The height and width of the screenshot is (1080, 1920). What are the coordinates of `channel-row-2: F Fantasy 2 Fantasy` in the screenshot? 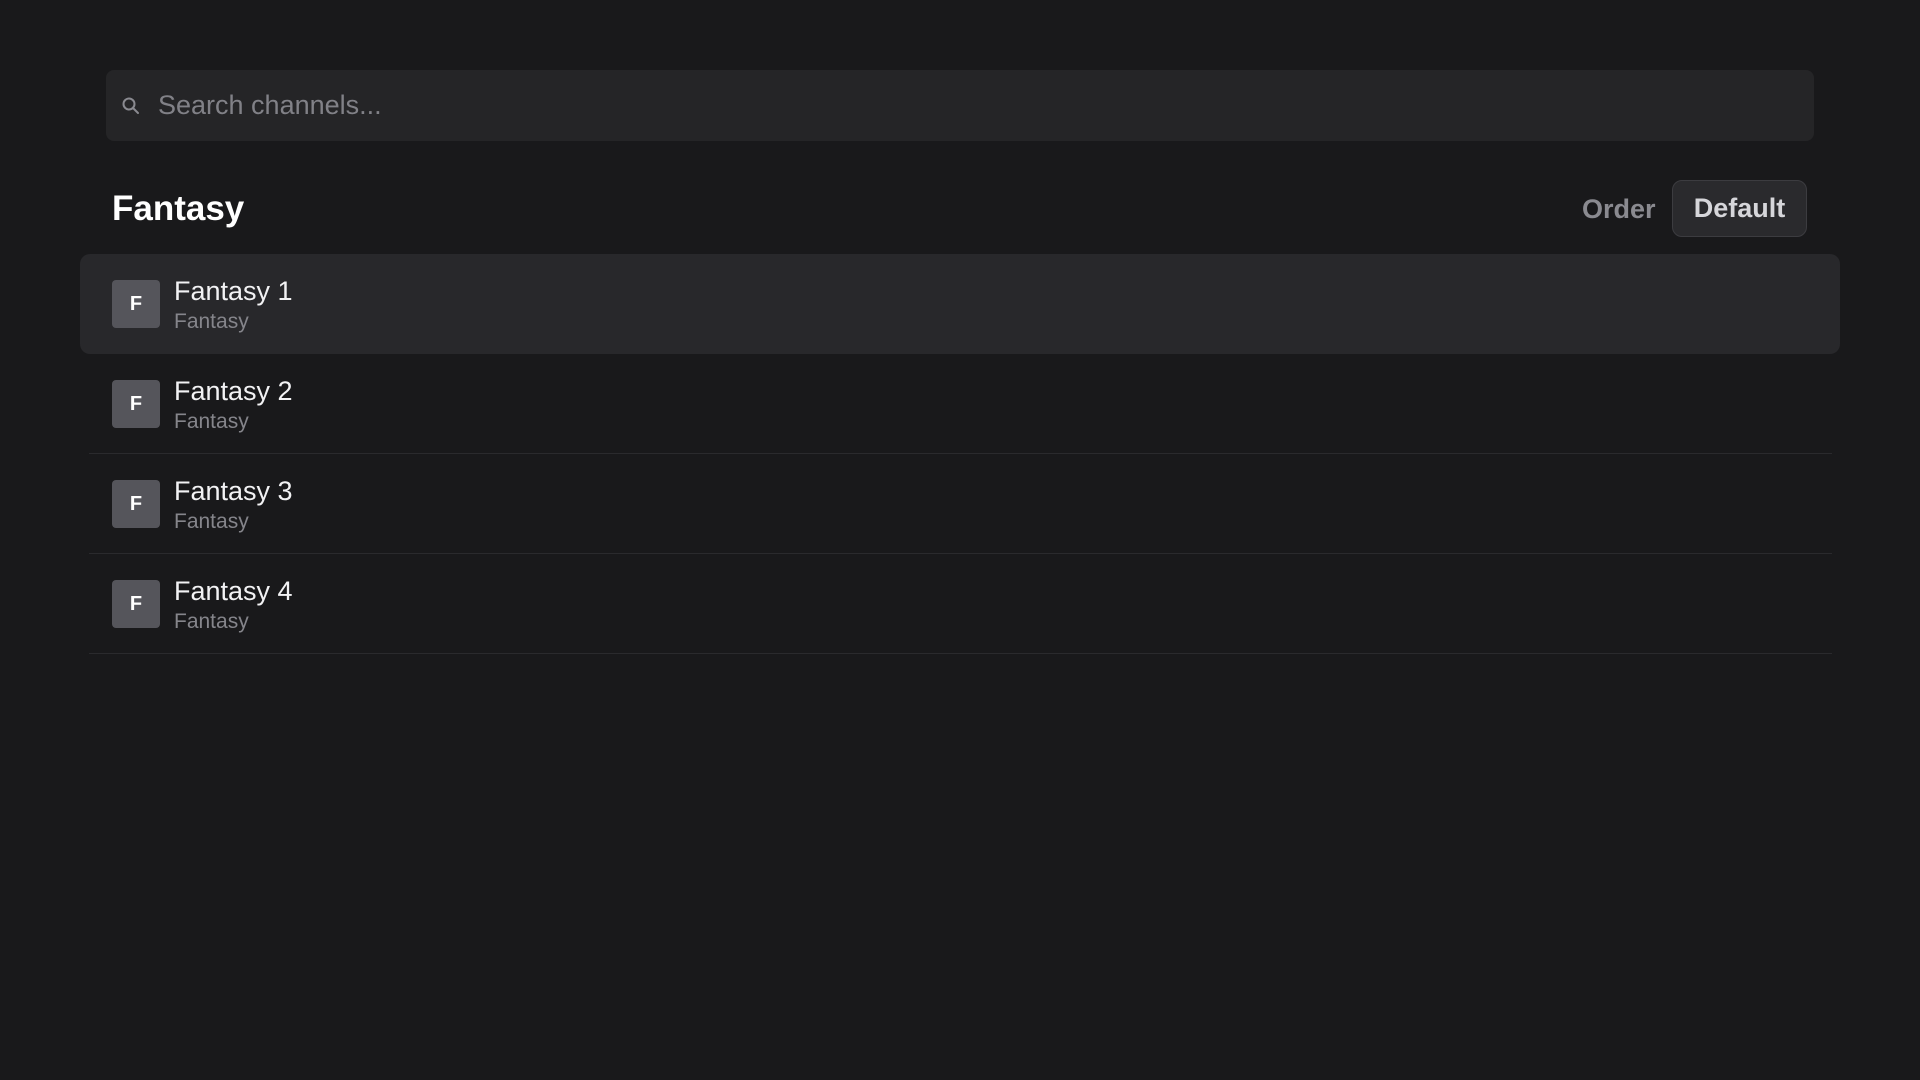 It's located at (960, 404).